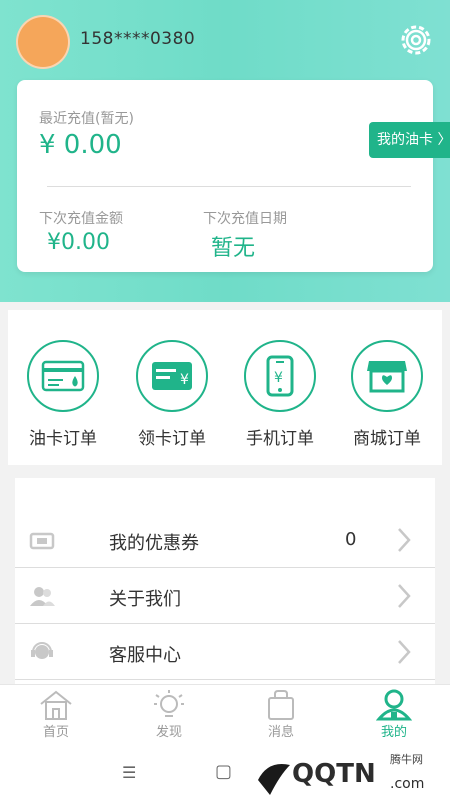 The height and width of the screenshot is (800, 450). What do you see at coordinates (334, 774) in the screenshot?
I see `svg-text: QQTN` at bounding box center [334, 774].